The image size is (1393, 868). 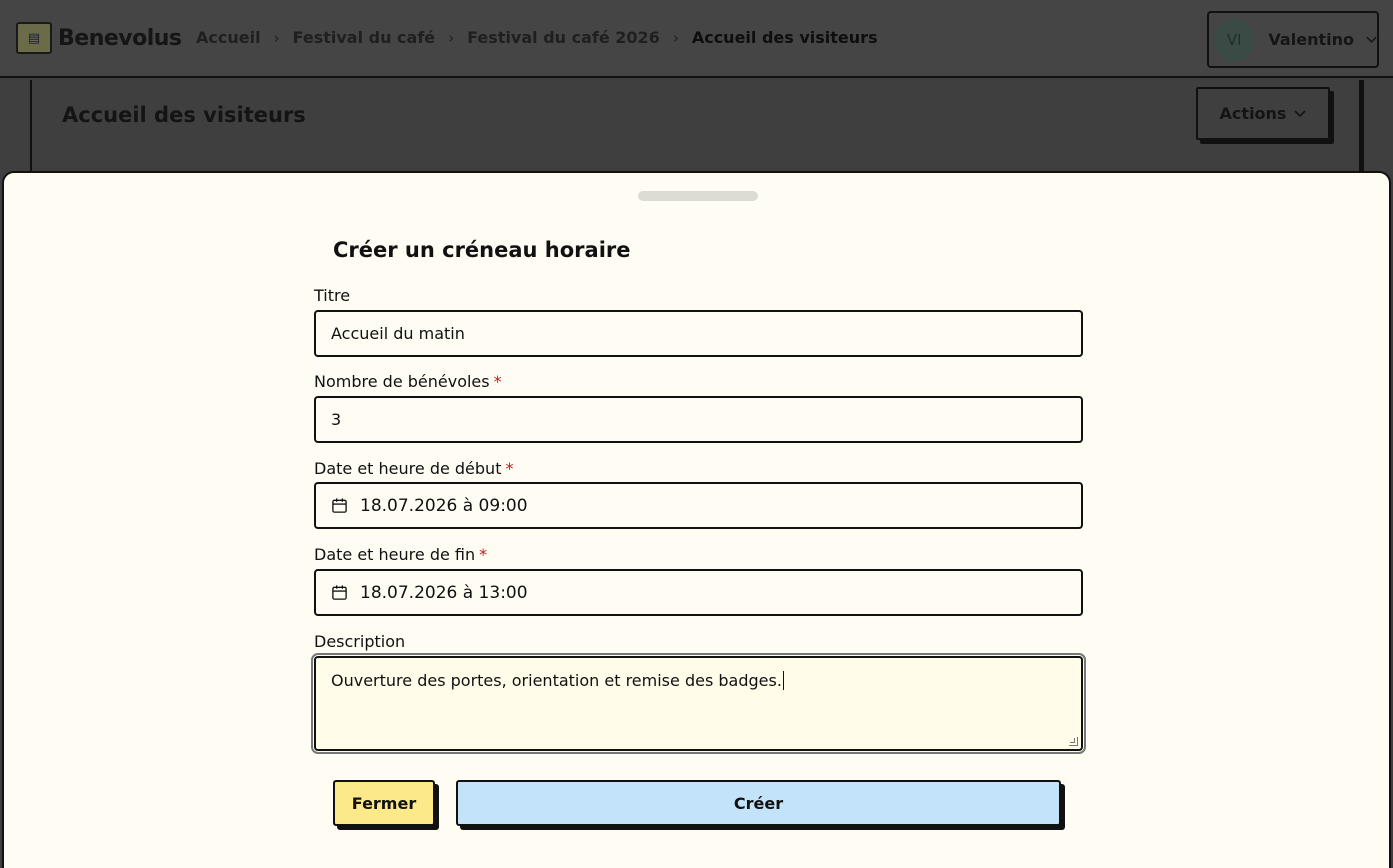 I want to click on end-datetime-value: 18.07.2026 à 13:00, so click(x=444, y=592).